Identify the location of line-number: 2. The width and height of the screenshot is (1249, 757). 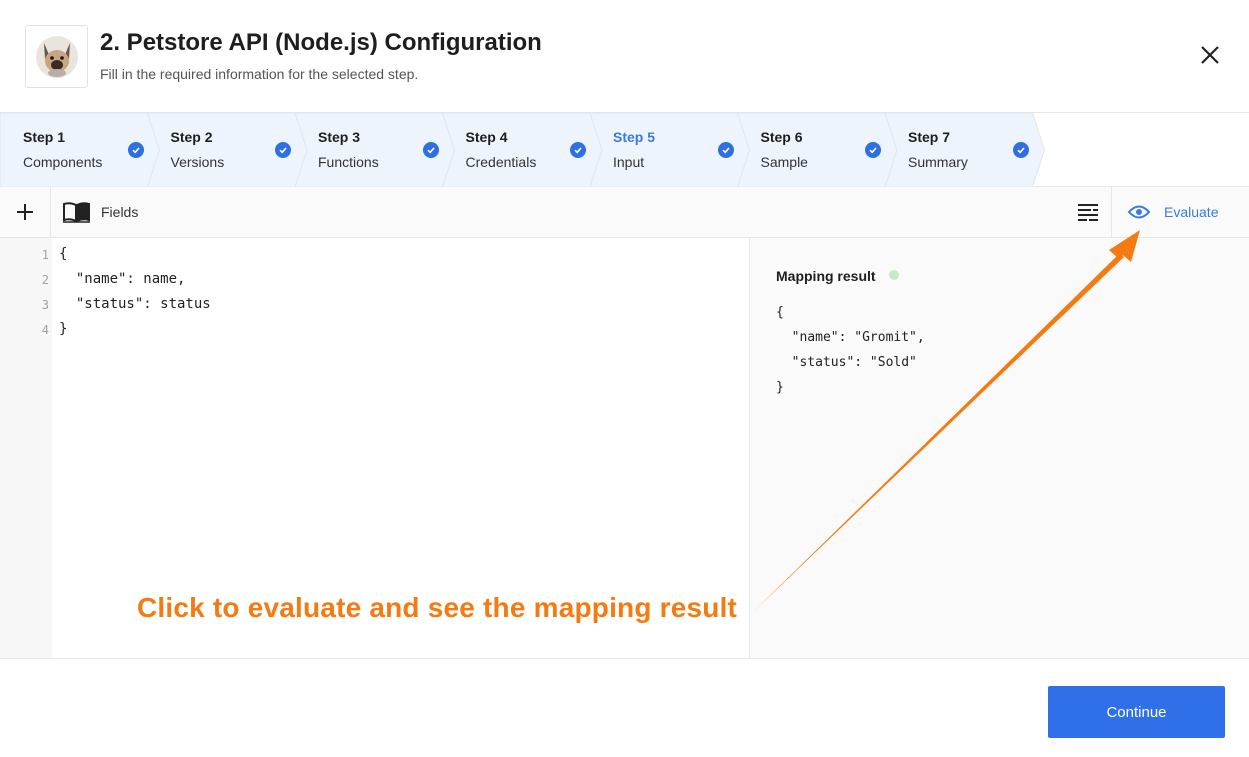
(45, 280).